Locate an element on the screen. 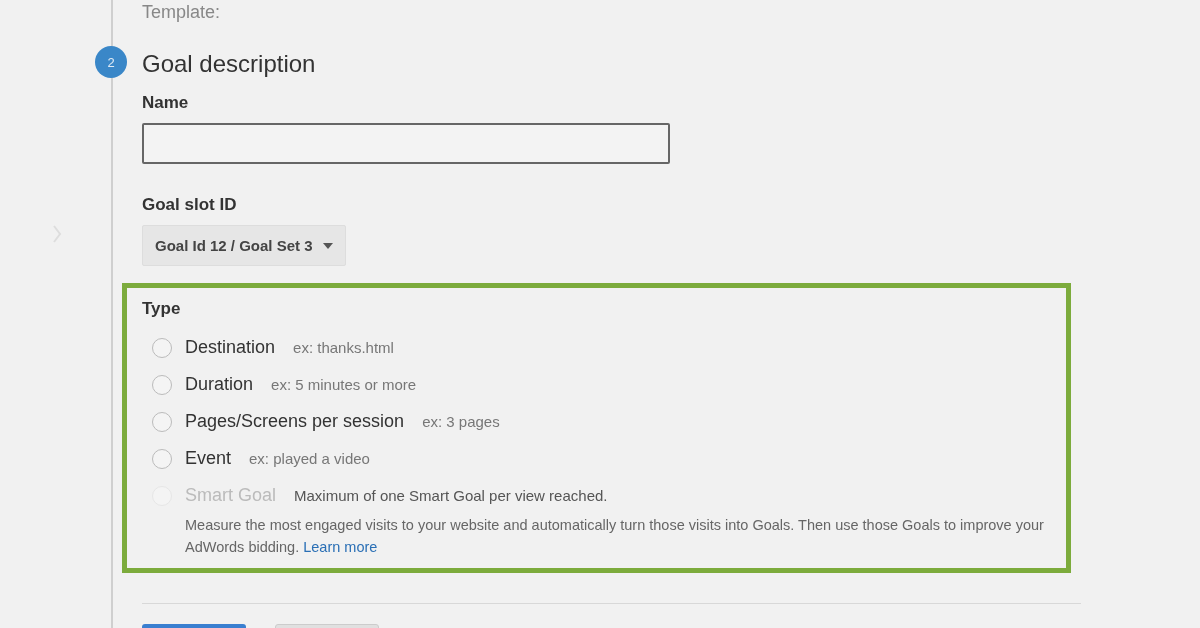  option-hint: ex: played a video is located at coordinates (309, 458).